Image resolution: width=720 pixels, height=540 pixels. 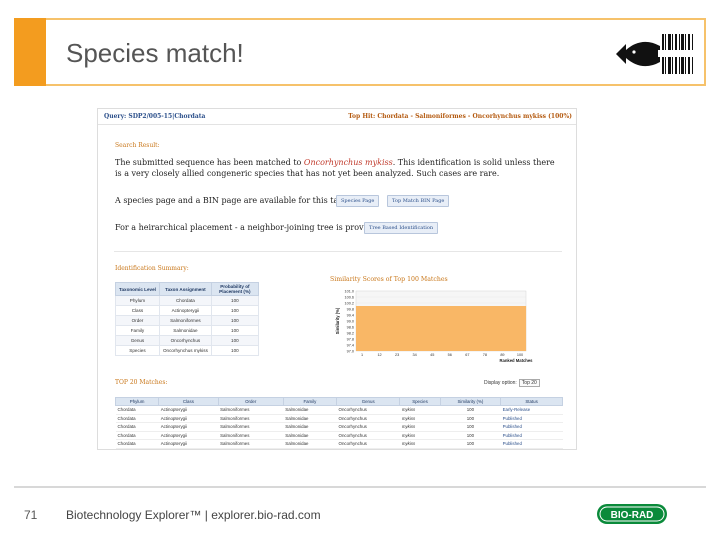 What do you see at coordinates (350, 334) in the screenshot?
I see `chart-y-tick-label: 98.2` at bounding box center [350, 334].